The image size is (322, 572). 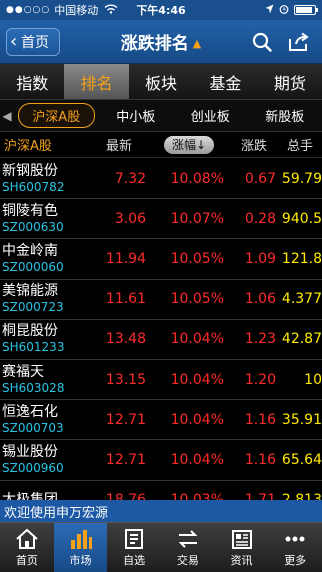 I want to click on bottom-tab-market: 市场, so click(x=80, y=547).